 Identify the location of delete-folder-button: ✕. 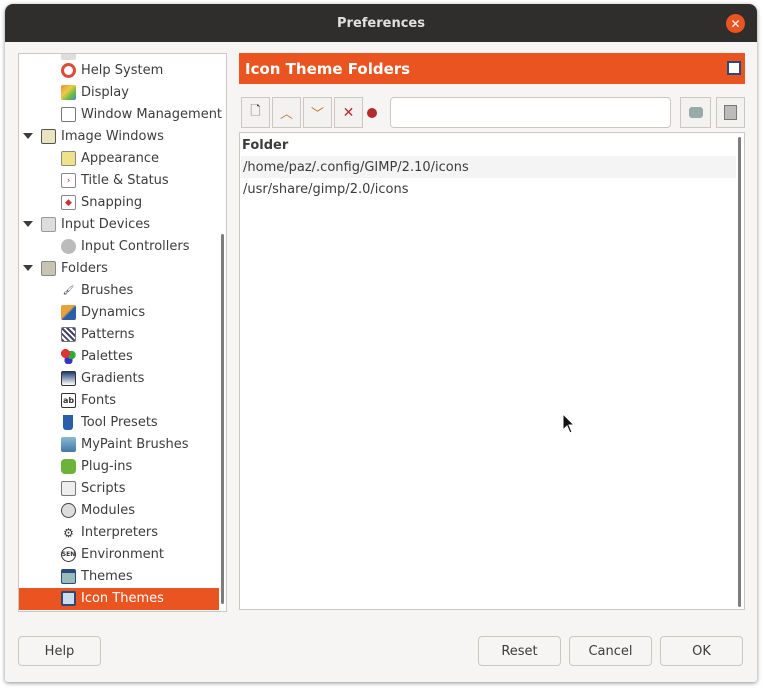
(348, 112).